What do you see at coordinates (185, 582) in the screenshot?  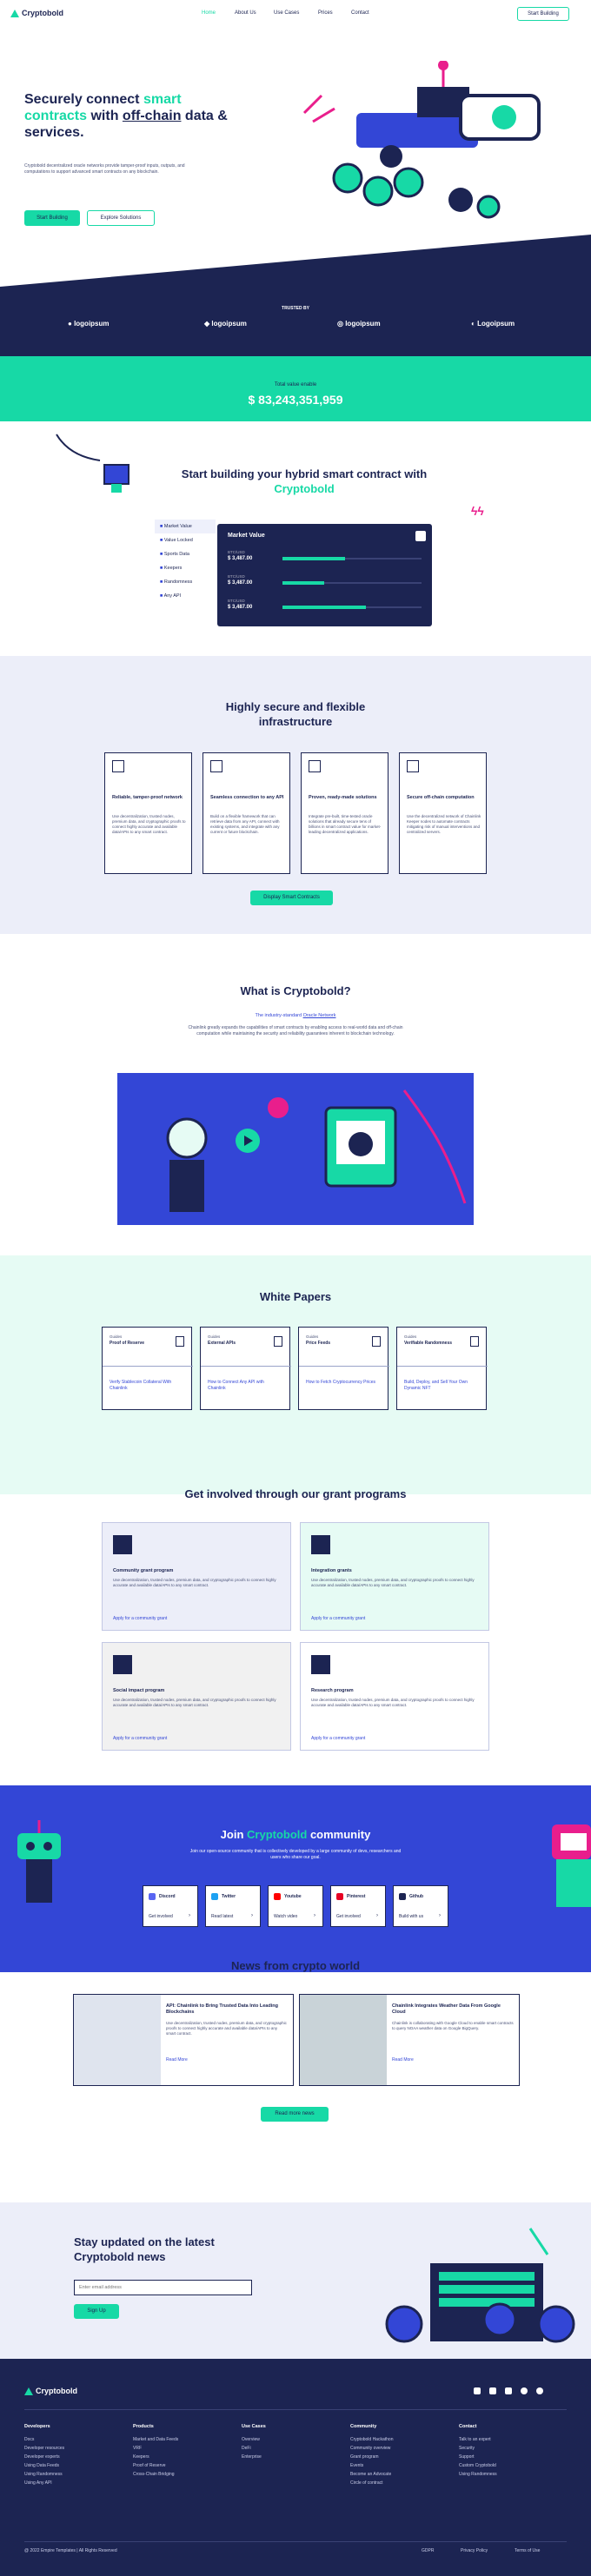 I see `tab-randomness: ■ Randomness` at bounding box center [185, 582].